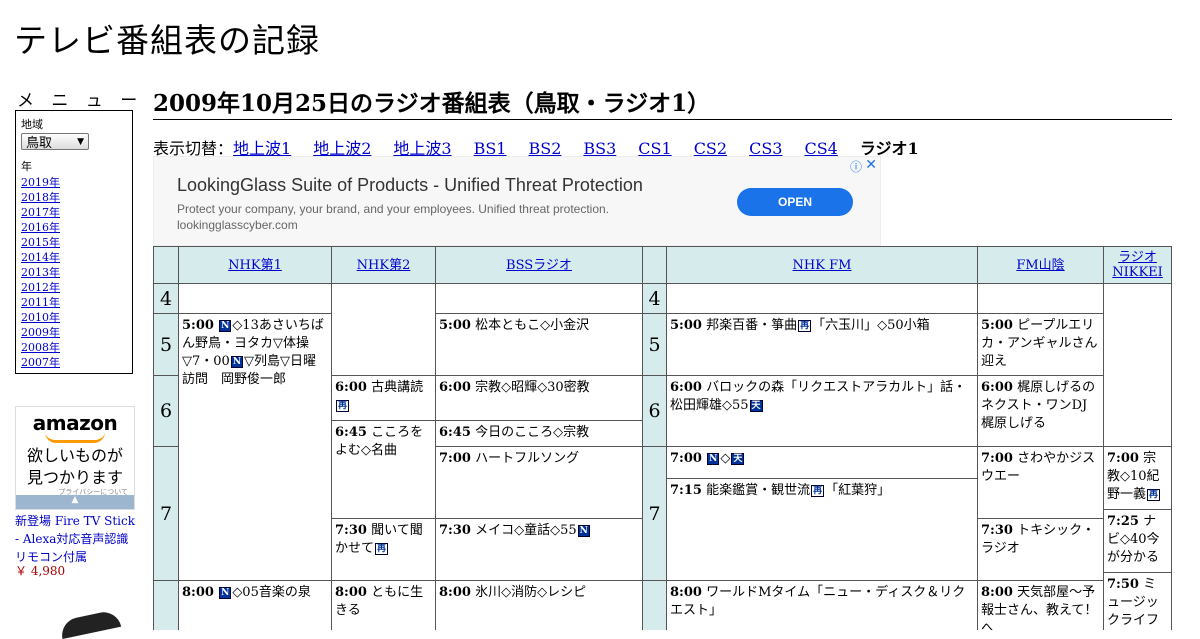 This screenshot has height=639, width=1200. Describe the element at coordinates (40, 571) in the screenshot. I see `product-price: ￥ 4,980` at that location.